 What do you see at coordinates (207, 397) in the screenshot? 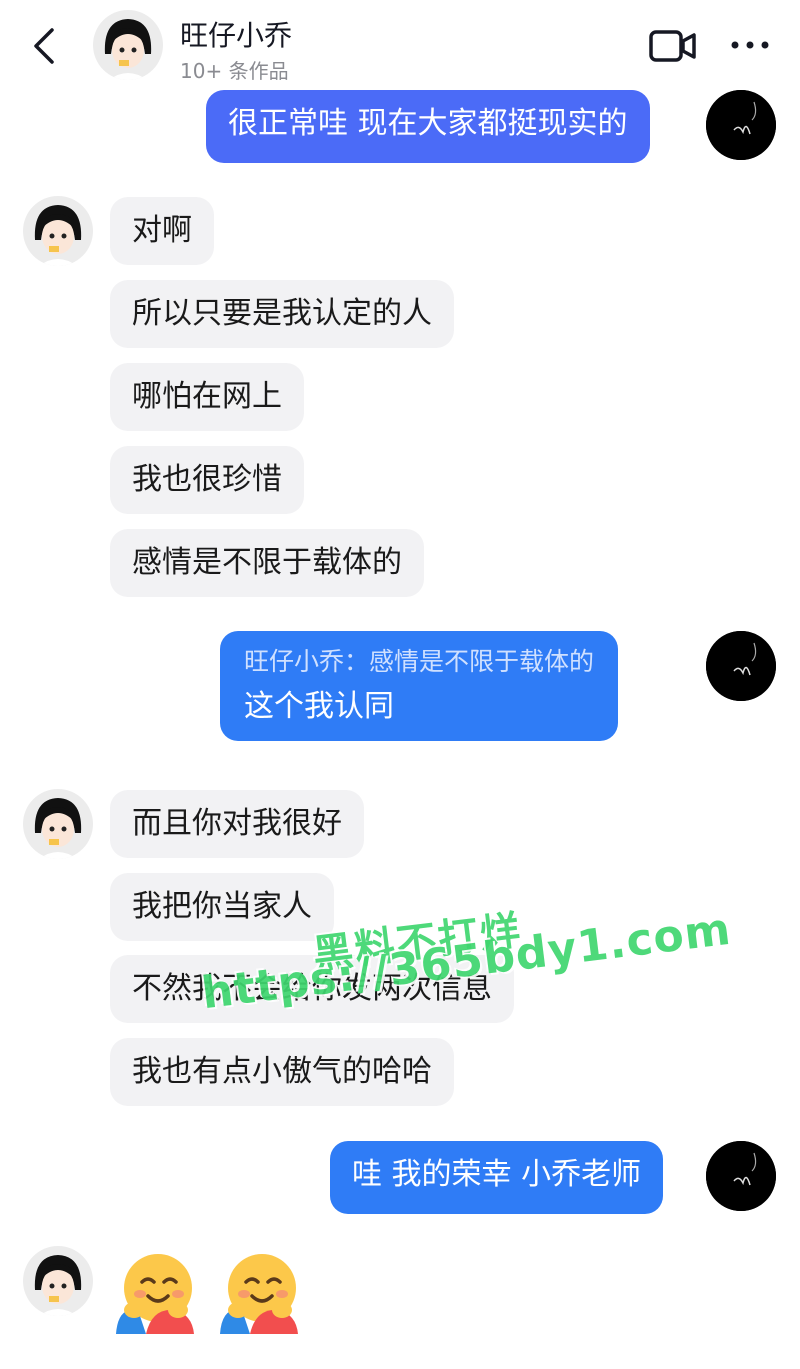
I see `message-bubble-received: 哪怕在网上` at bounding box center [207, 397].